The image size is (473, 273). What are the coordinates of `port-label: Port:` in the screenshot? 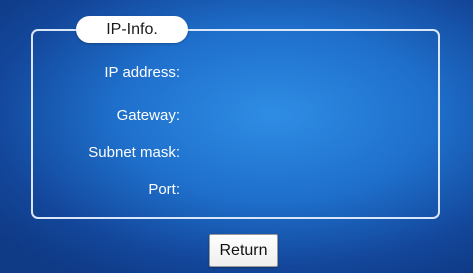 It's located at (164, 189).